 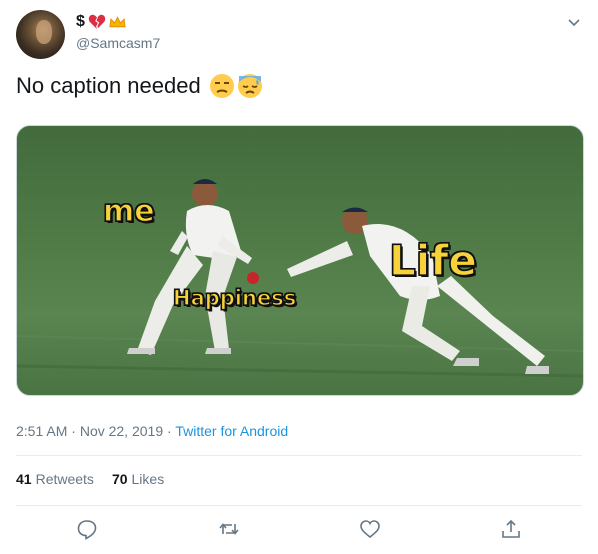 I want to click on display-name-text: $, so click(x=80, y=21).